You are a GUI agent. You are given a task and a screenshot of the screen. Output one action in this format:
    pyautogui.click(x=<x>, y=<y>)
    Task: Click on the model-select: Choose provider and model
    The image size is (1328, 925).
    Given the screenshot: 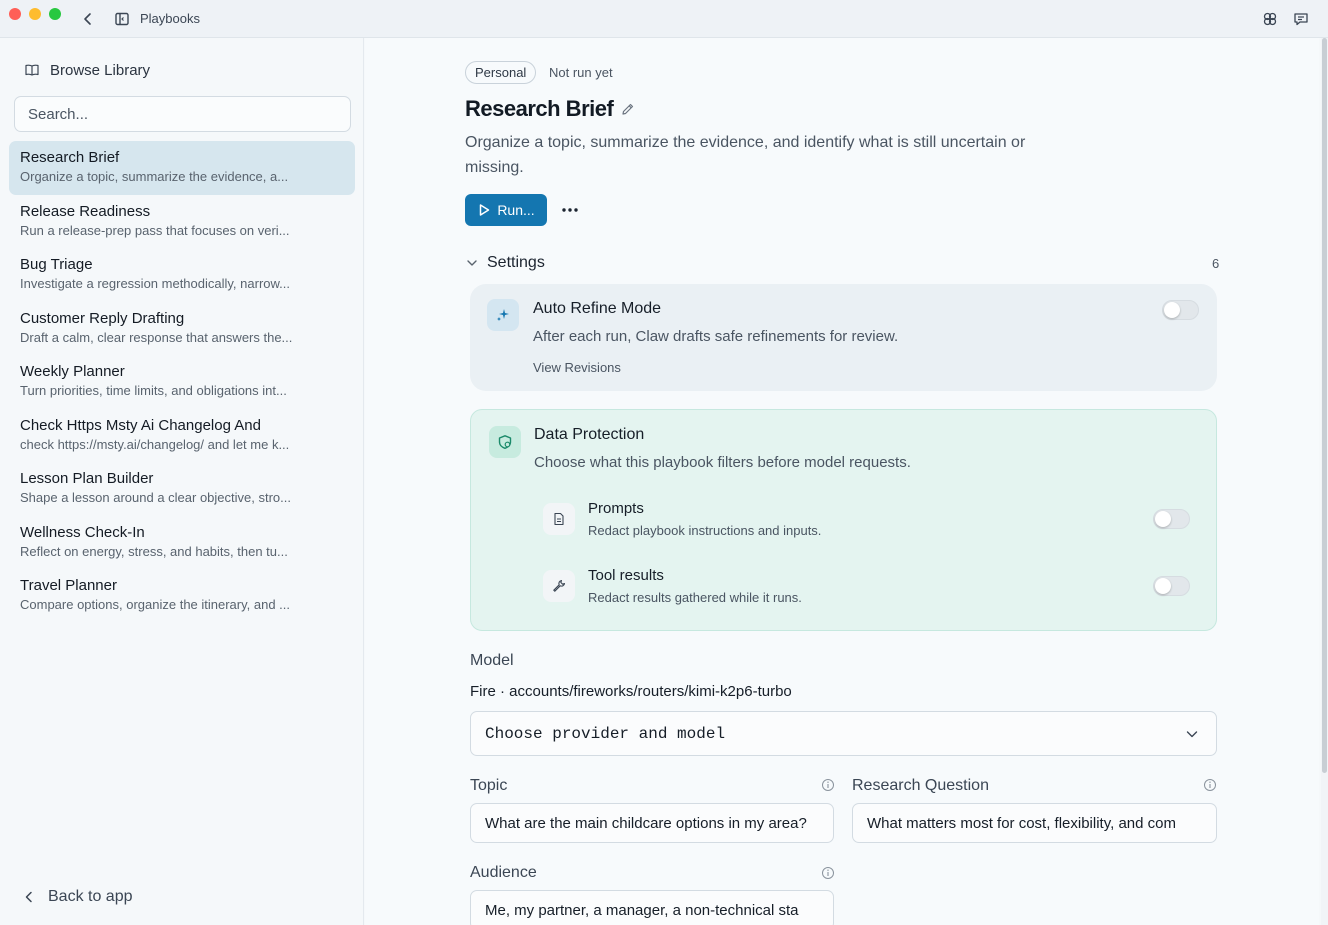 What is the action you would take?
    pyautogui.click(x=843, y=733)
    